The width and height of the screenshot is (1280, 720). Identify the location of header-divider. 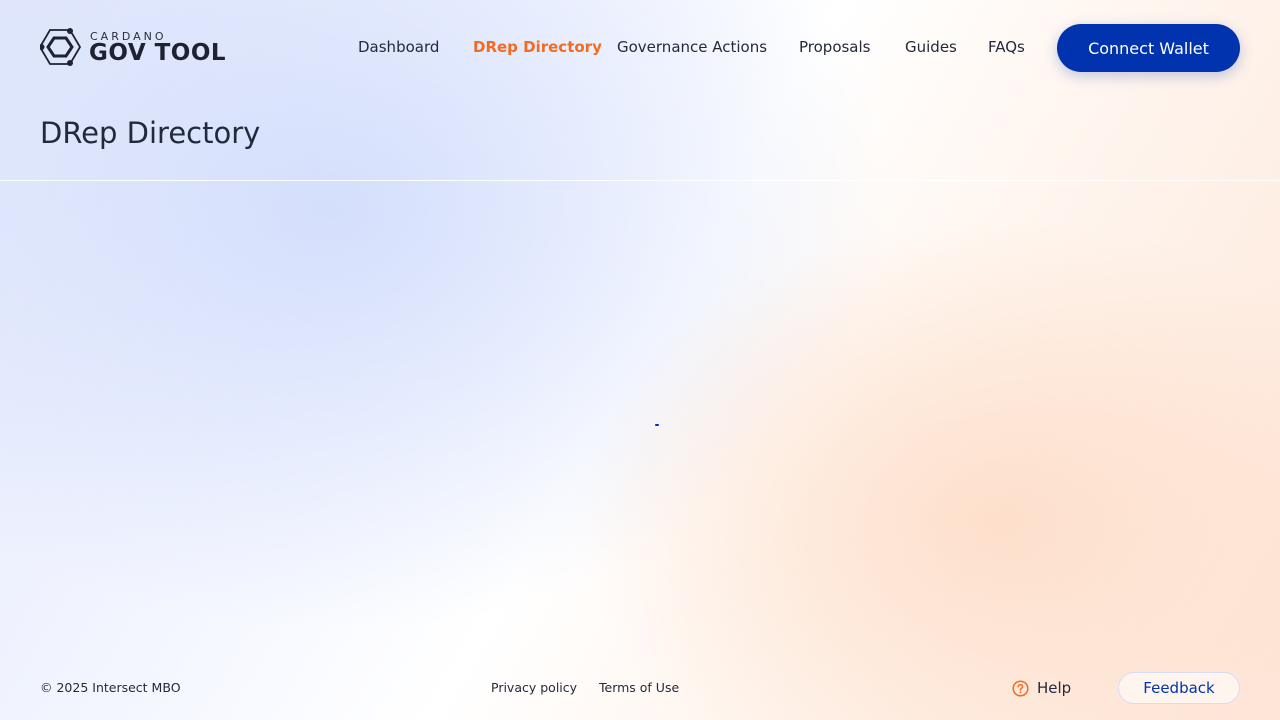
(640, 180).